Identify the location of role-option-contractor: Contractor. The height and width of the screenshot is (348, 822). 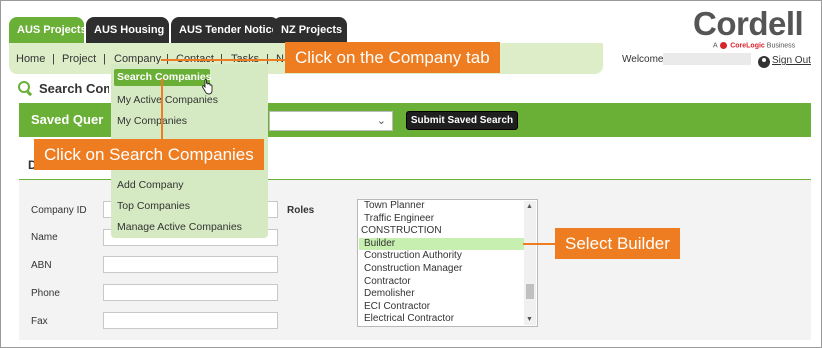
(441, 282).